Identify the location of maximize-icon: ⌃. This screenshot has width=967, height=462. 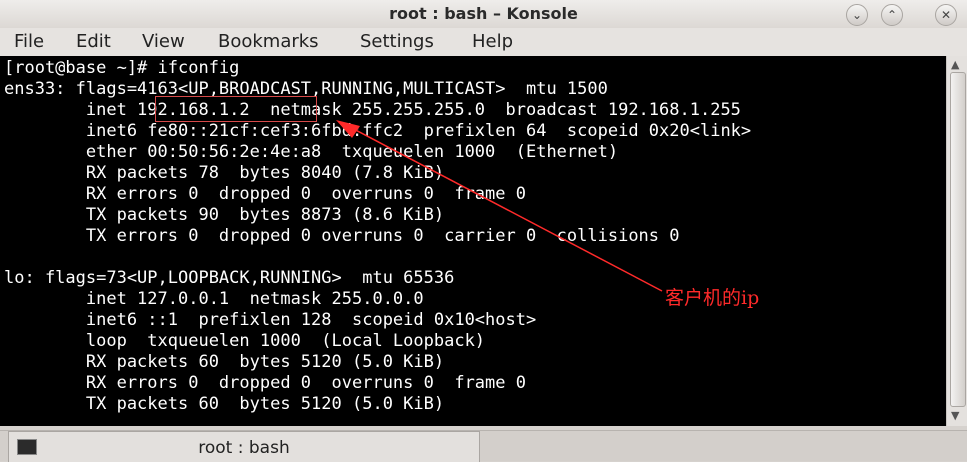
(892, 15).